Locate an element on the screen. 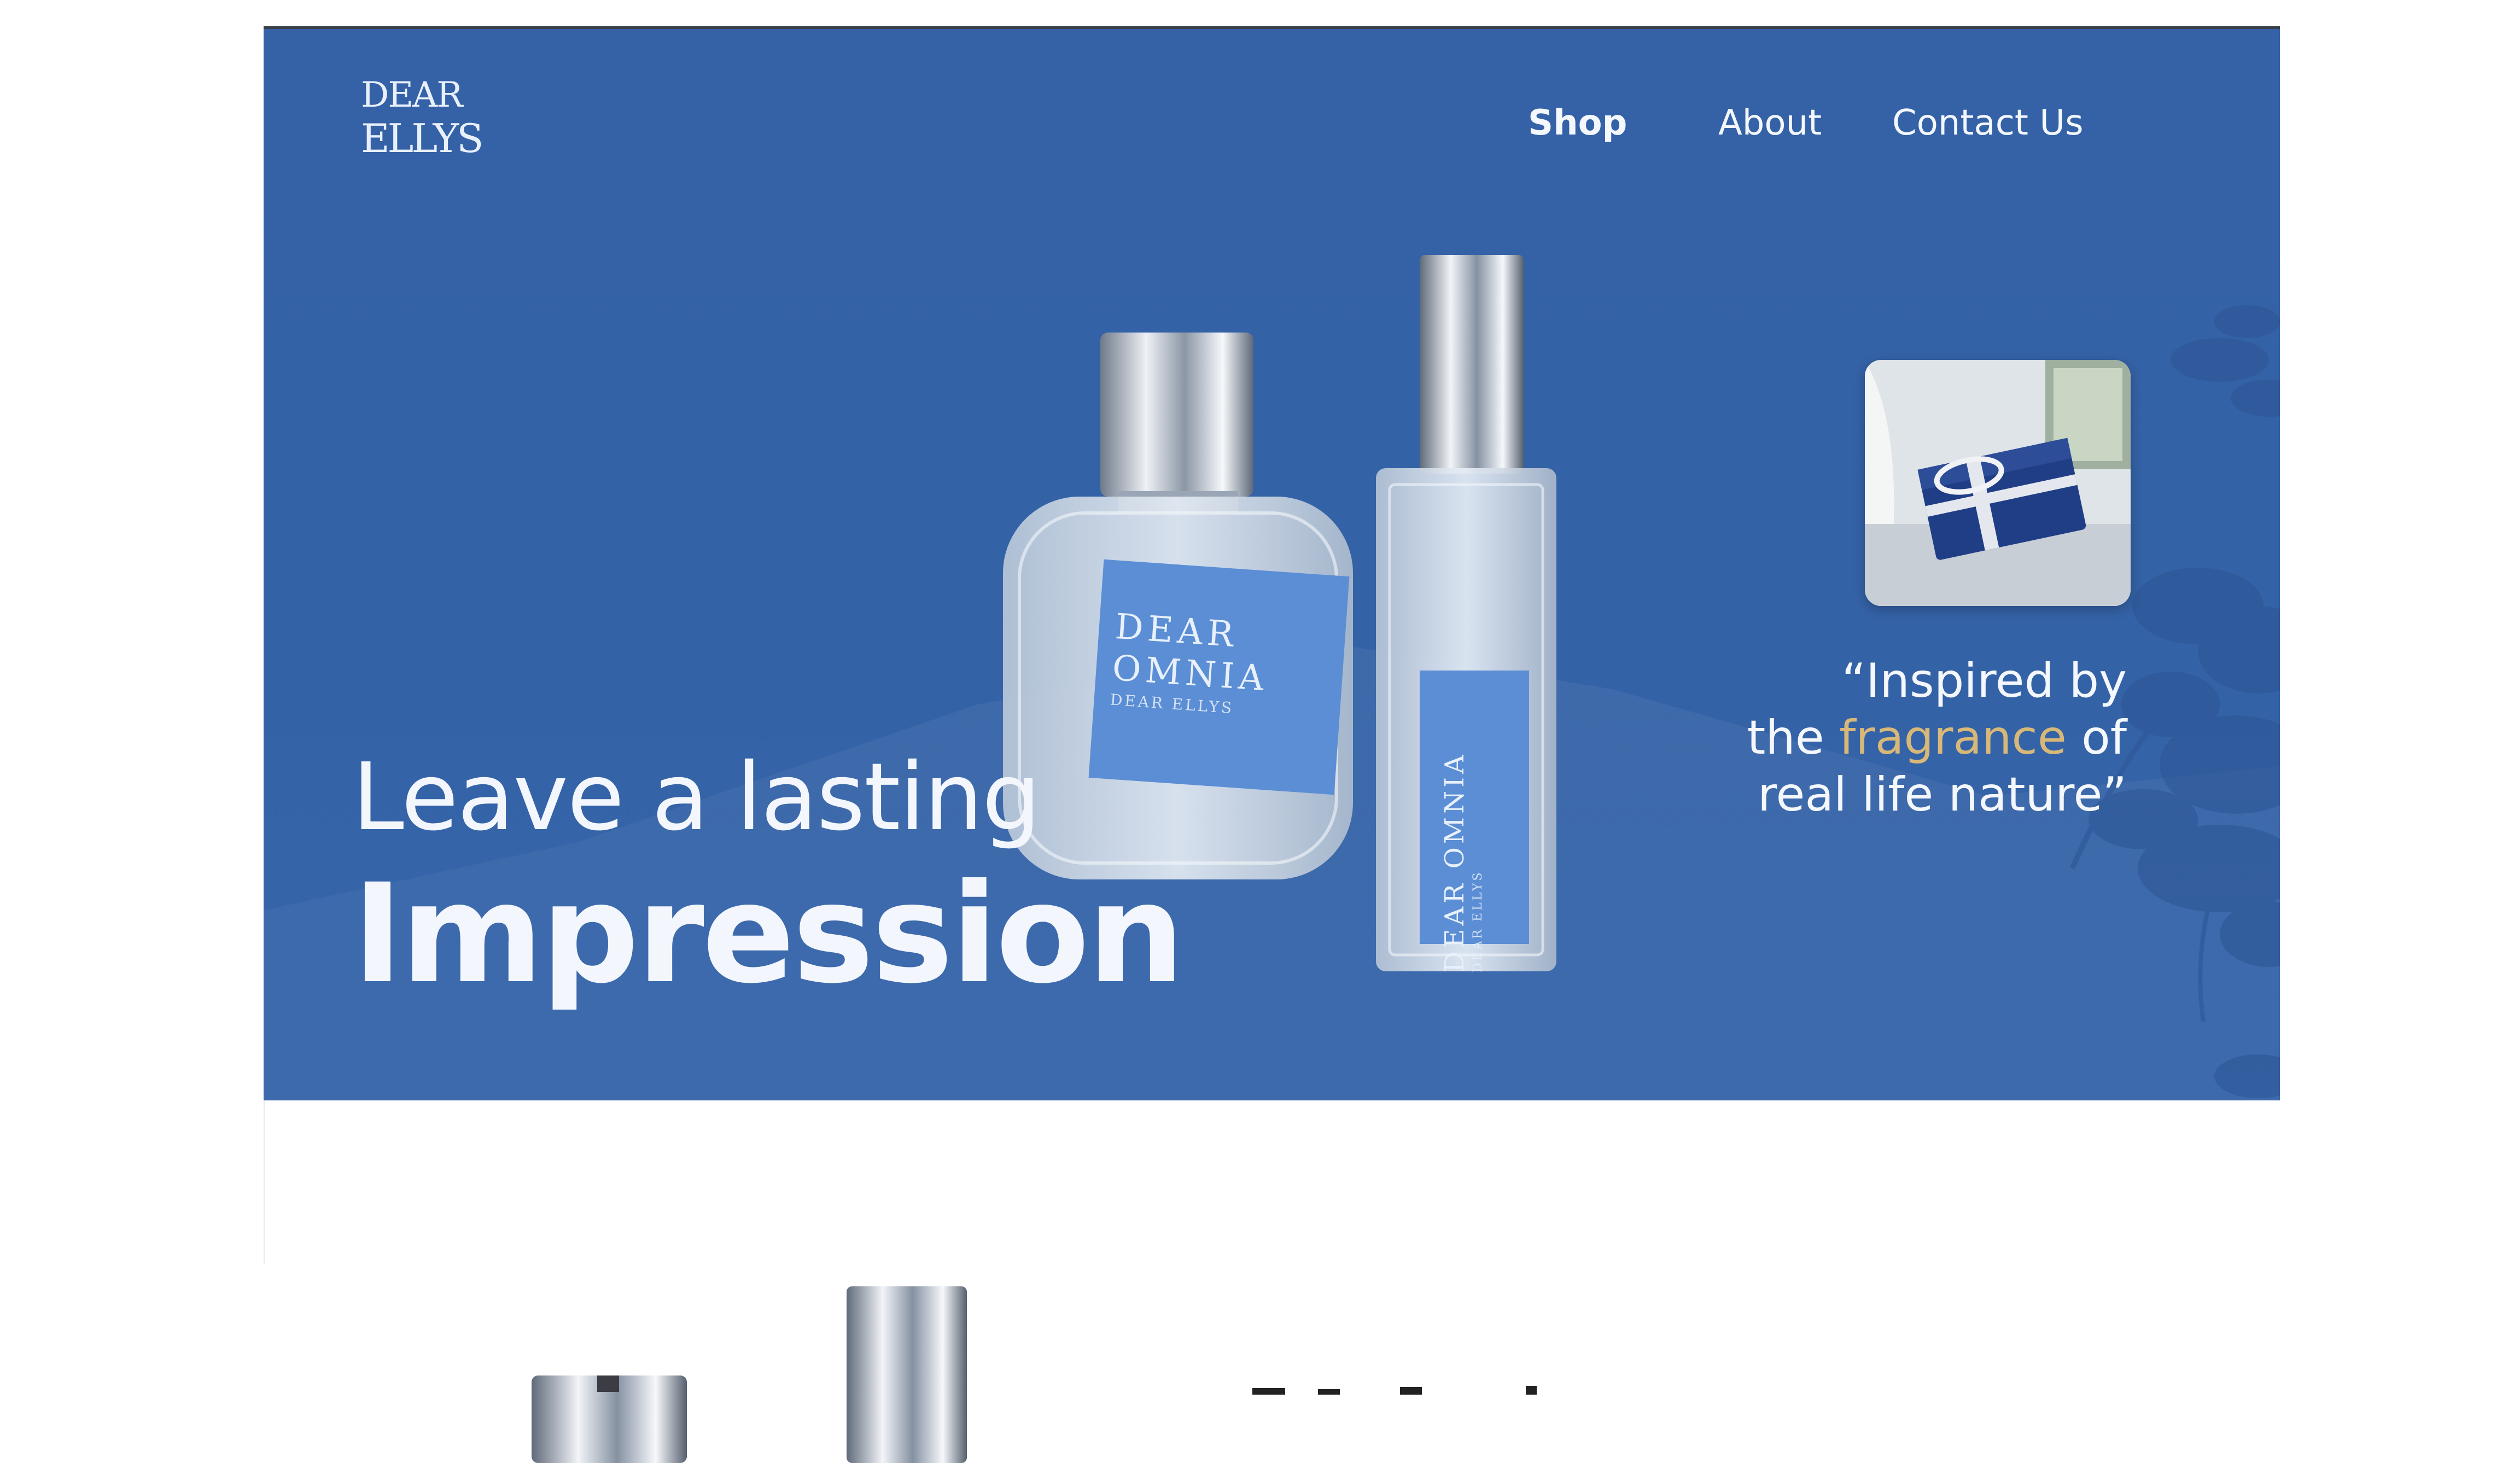 This screenshot has height=1463, width=2520. brand-logo: DEAR ELLYS is located at coordinates (422, 117).